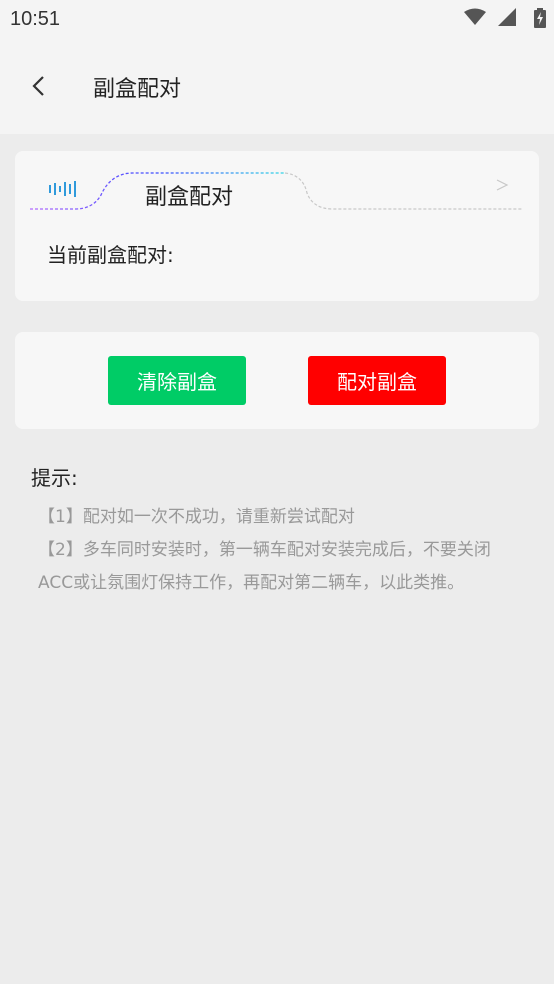 Image resolution: width=554 pixels, height=984 pixels. What do you see at coordinates (35, 19) in the screenshot?
I see `status-time: 10:51` at bounding box center [35, 19].